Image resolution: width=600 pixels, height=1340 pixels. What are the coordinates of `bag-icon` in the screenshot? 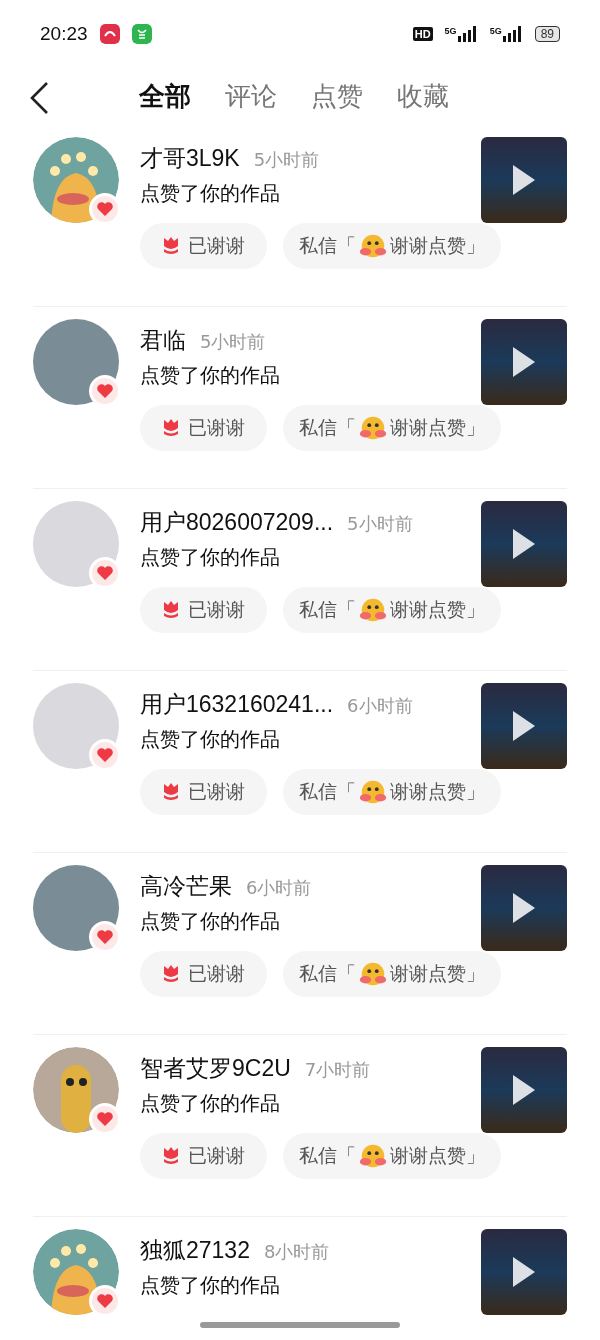 It's located at (141, 34).